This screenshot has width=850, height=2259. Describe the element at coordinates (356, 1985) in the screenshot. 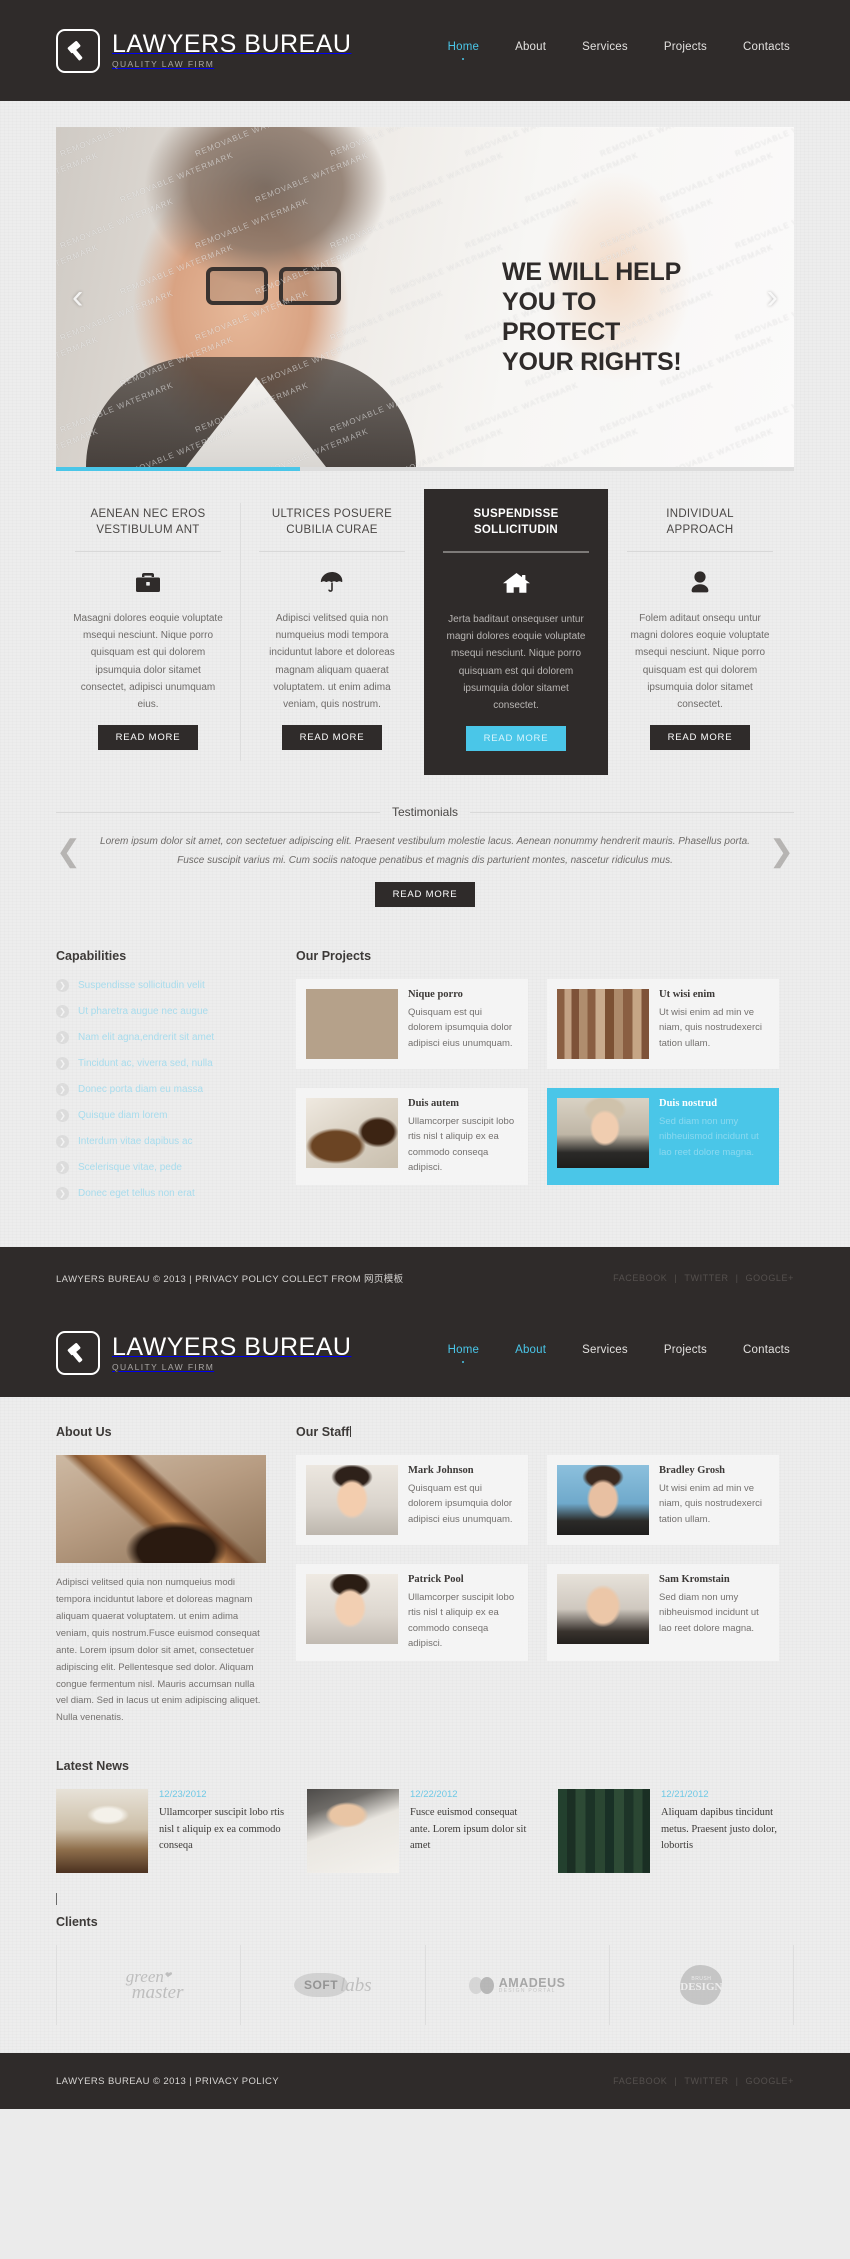

I see `client-word-2: labs` at that location.